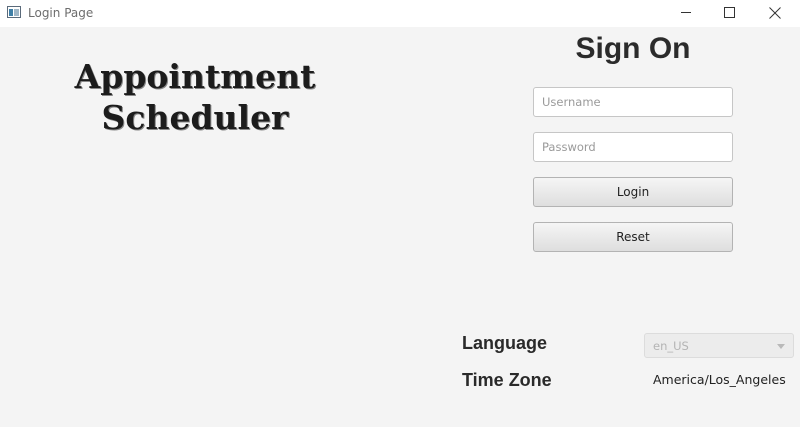 This screenshot has height=427, width=800. I want to click on close-icon, so click(775, 13).